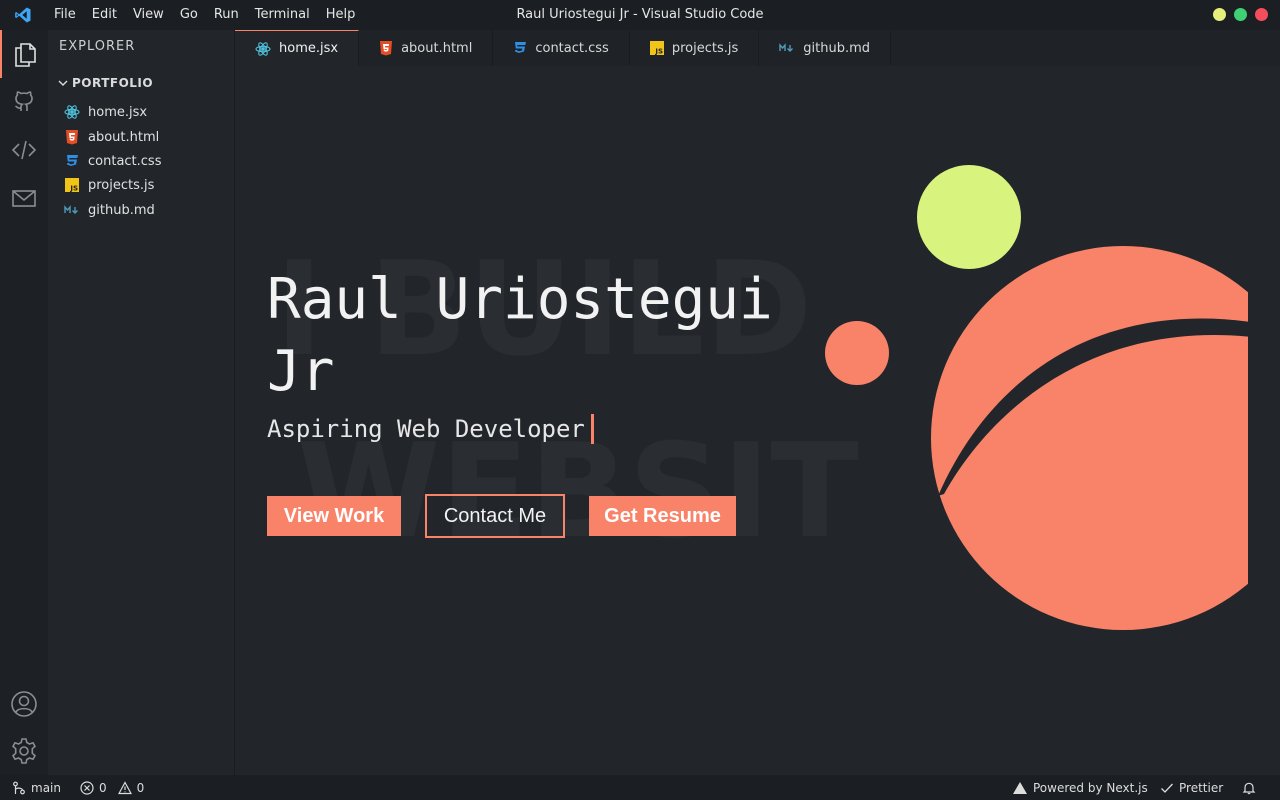 The height and width of the screenshot is (800, 1280). What do you see at coordinates (121, 185) in the screenshot?
I see `file-label: projects.js` at bounding box center [121, 185].